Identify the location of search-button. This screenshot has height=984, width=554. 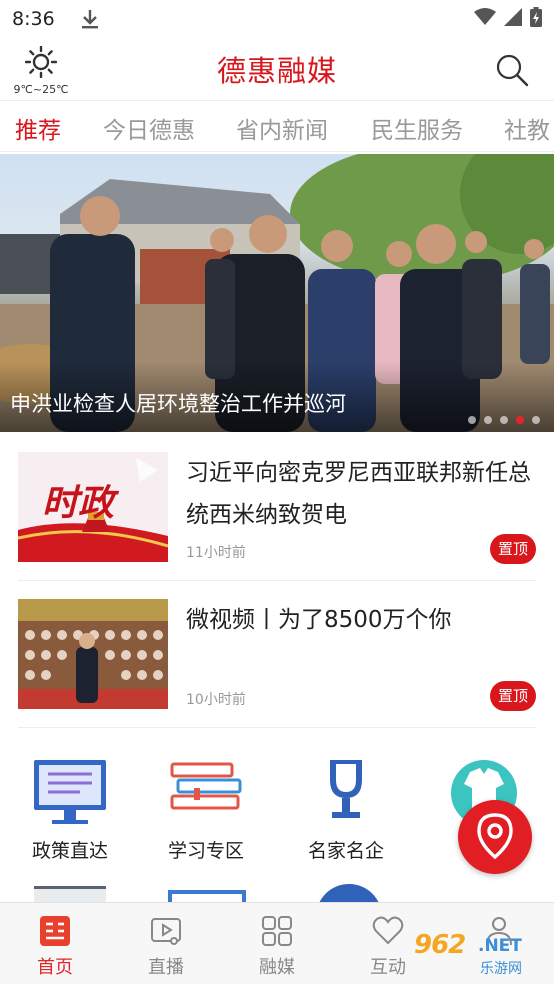
(512, 70).